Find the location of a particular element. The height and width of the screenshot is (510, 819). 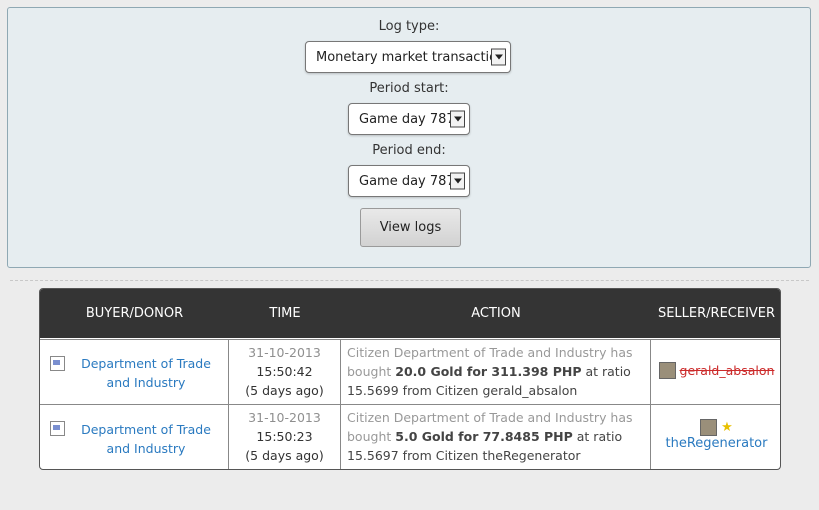

seller-cell: ★ theRegenerator is located at coordinates (715, 437).